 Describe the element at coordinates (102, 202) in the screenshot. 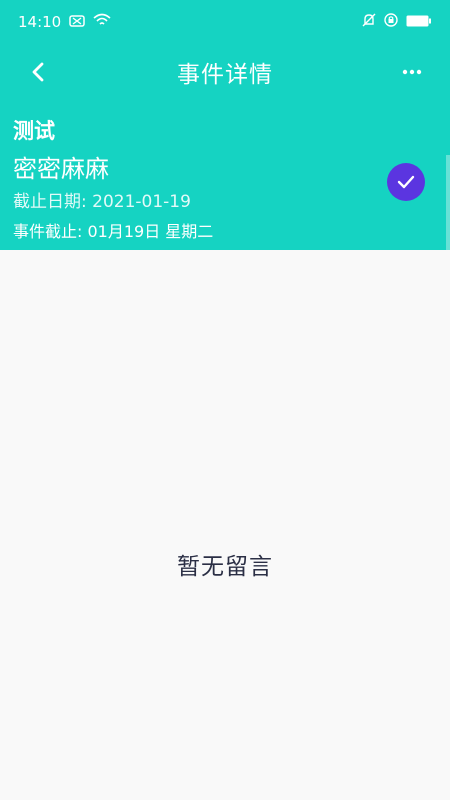

I see `event-deadline: 截止日期: 2021-01-19` at that location.